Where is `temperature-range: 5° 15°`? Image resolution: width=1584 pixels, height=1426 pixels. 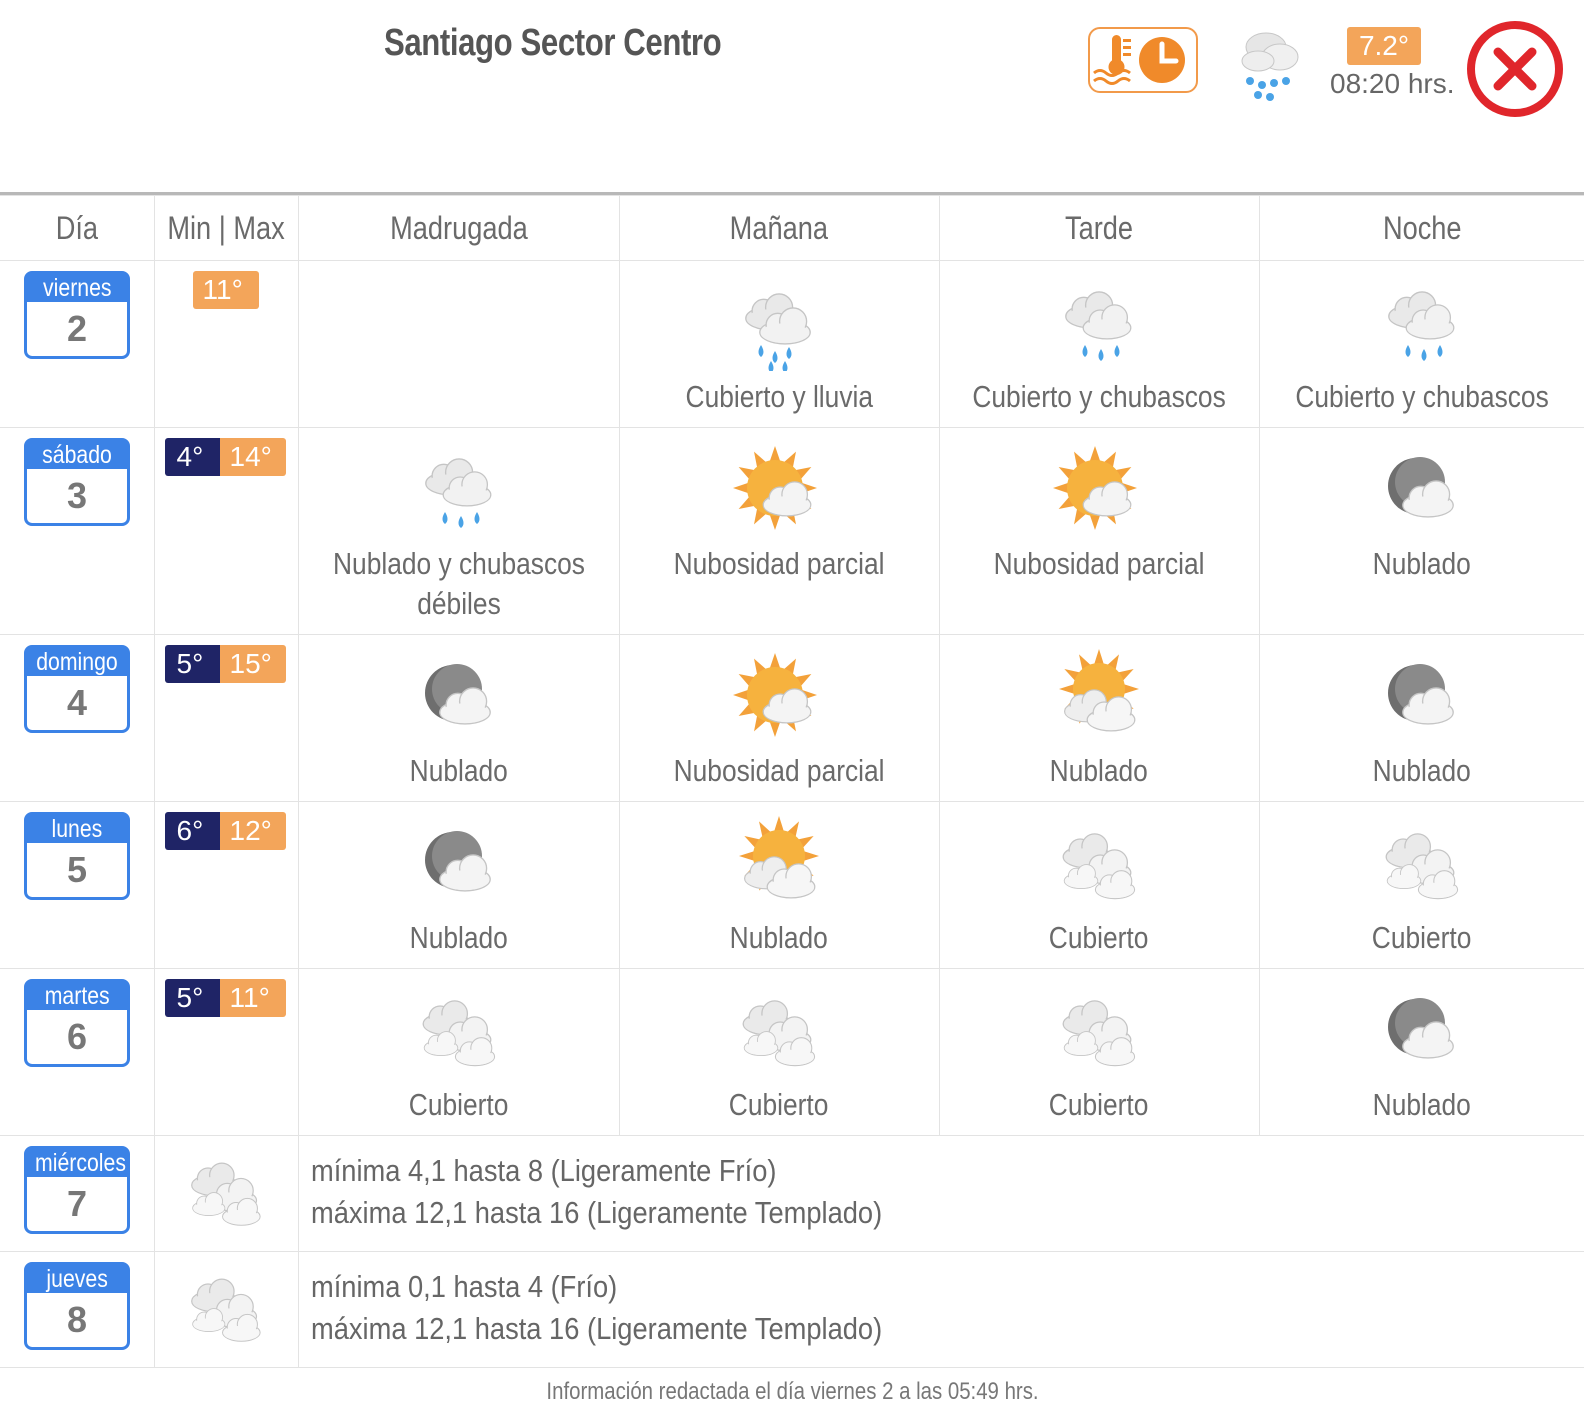 temperature-range: 5° 15° is located at coordinates (231, 665).